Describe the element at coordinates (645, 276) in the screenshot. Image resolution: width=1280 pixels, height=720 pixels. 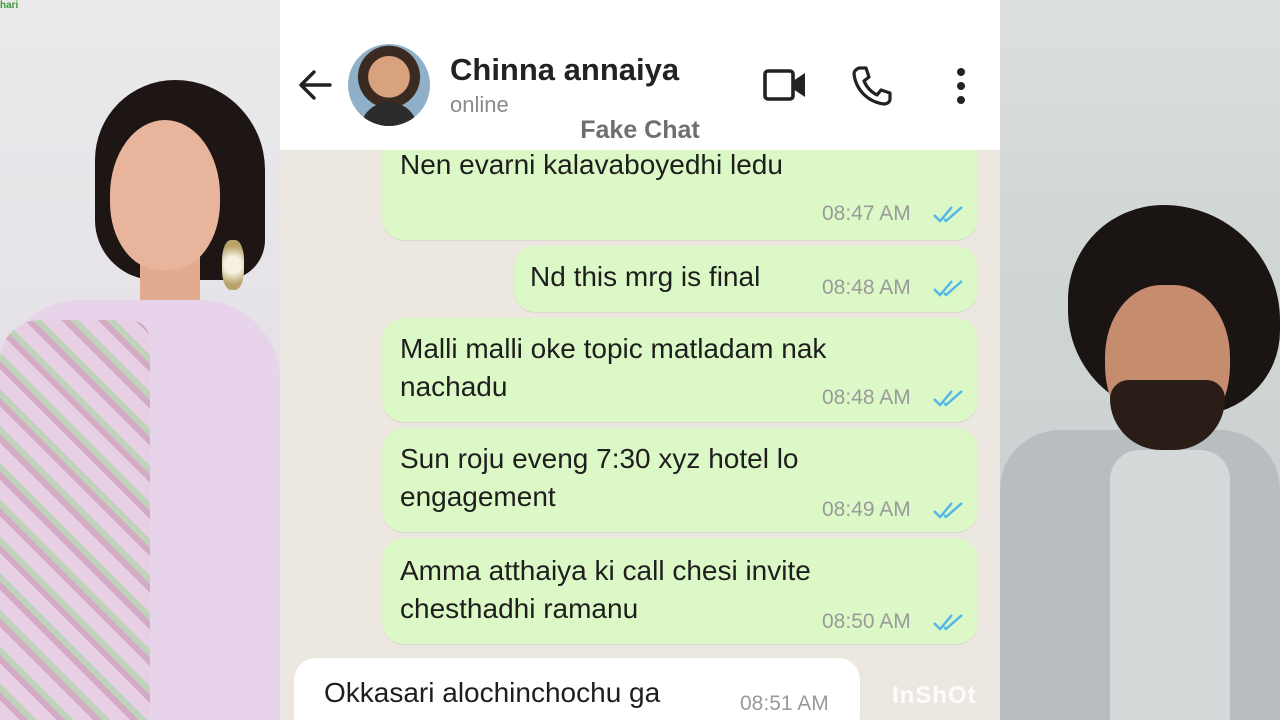
I see `message-text: Nd this mrg is final` at that location.